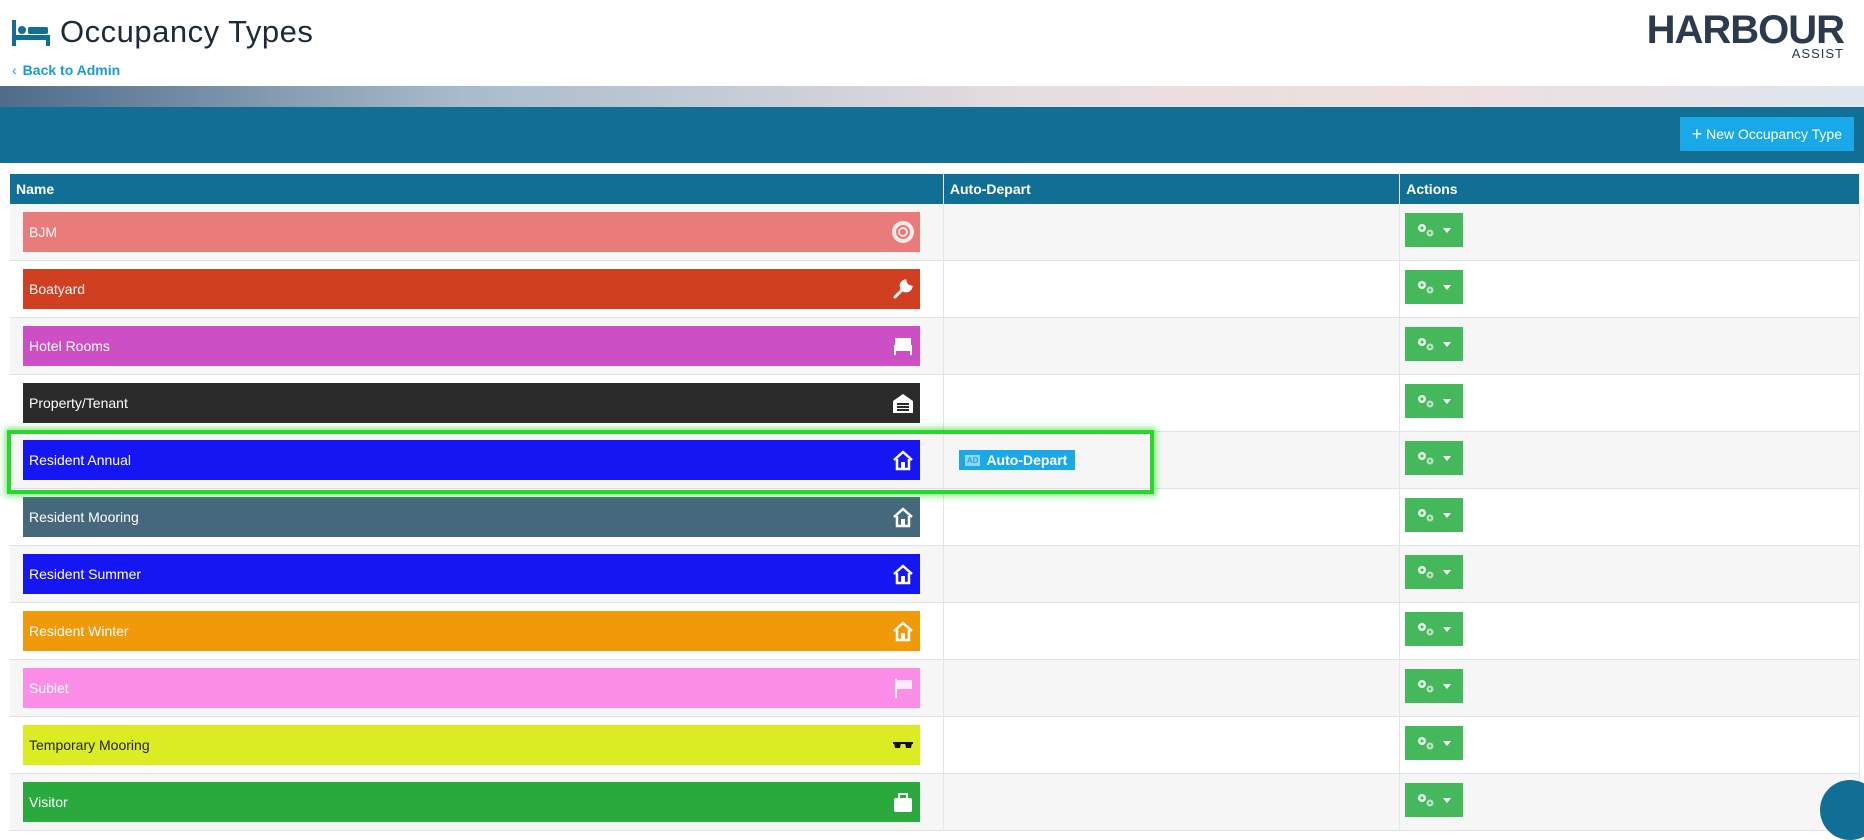 The image size is (1864, 840). I want to click on table-row: Temporary Mooring, so click(935, 745).